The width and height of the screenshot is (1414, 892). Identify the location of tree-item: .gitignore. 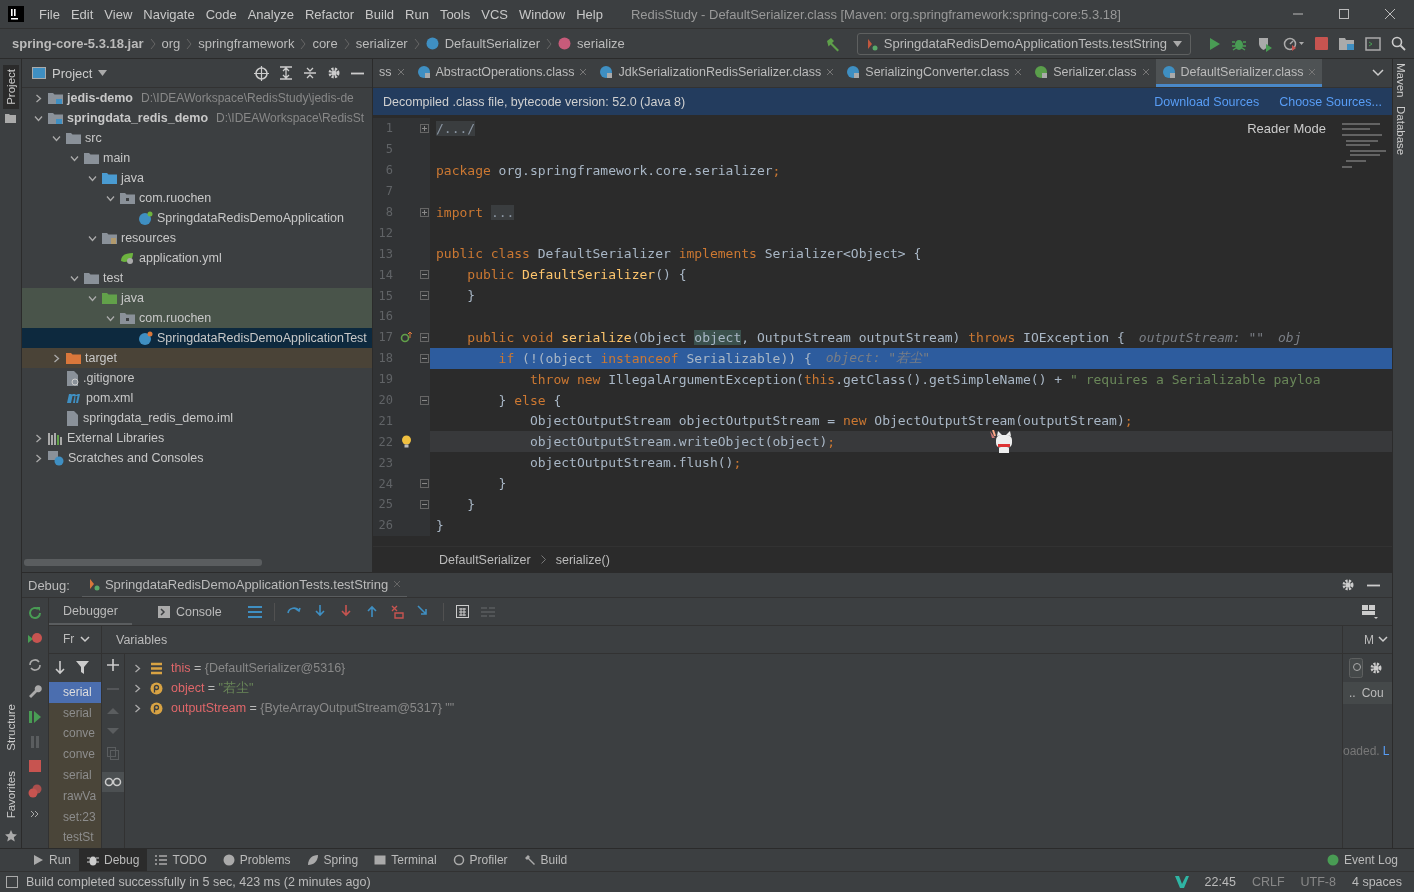
(197, 378).